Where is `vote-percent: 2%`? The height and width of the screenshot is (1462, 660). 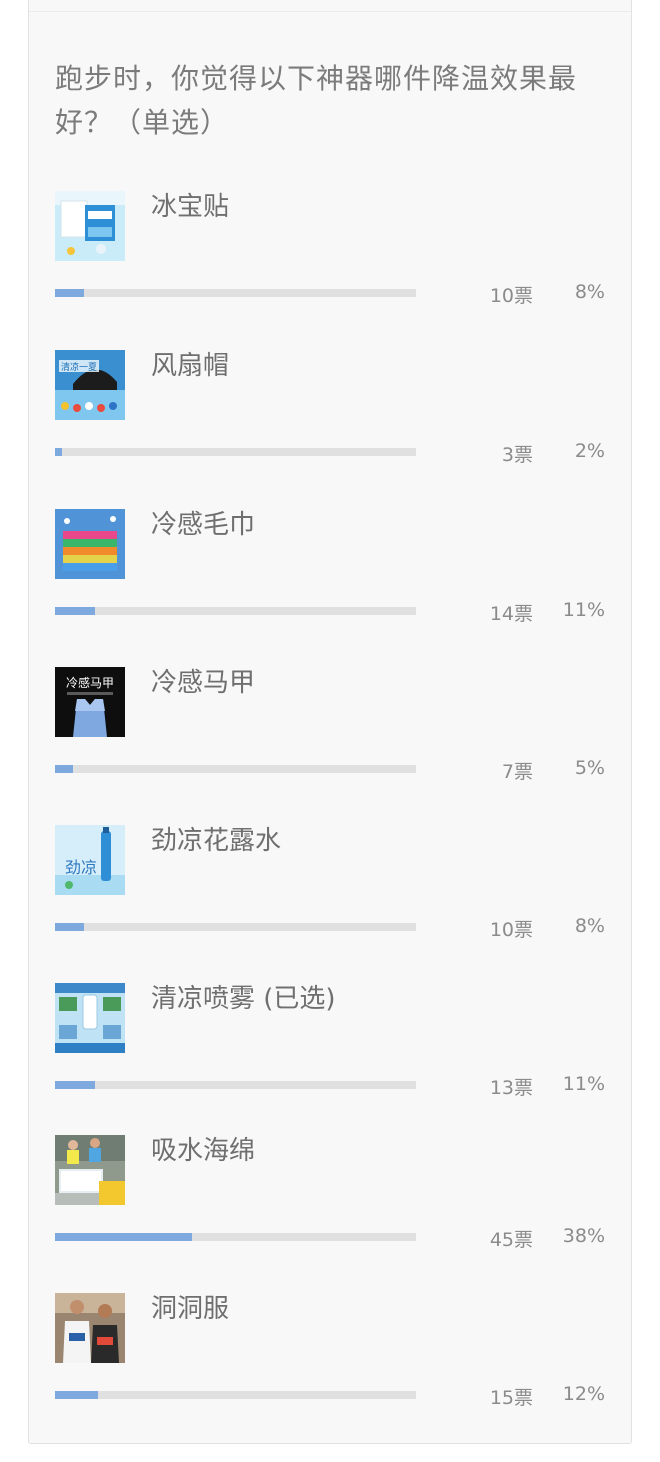
vote-percent: 2% is located at coordinates (589, 451).